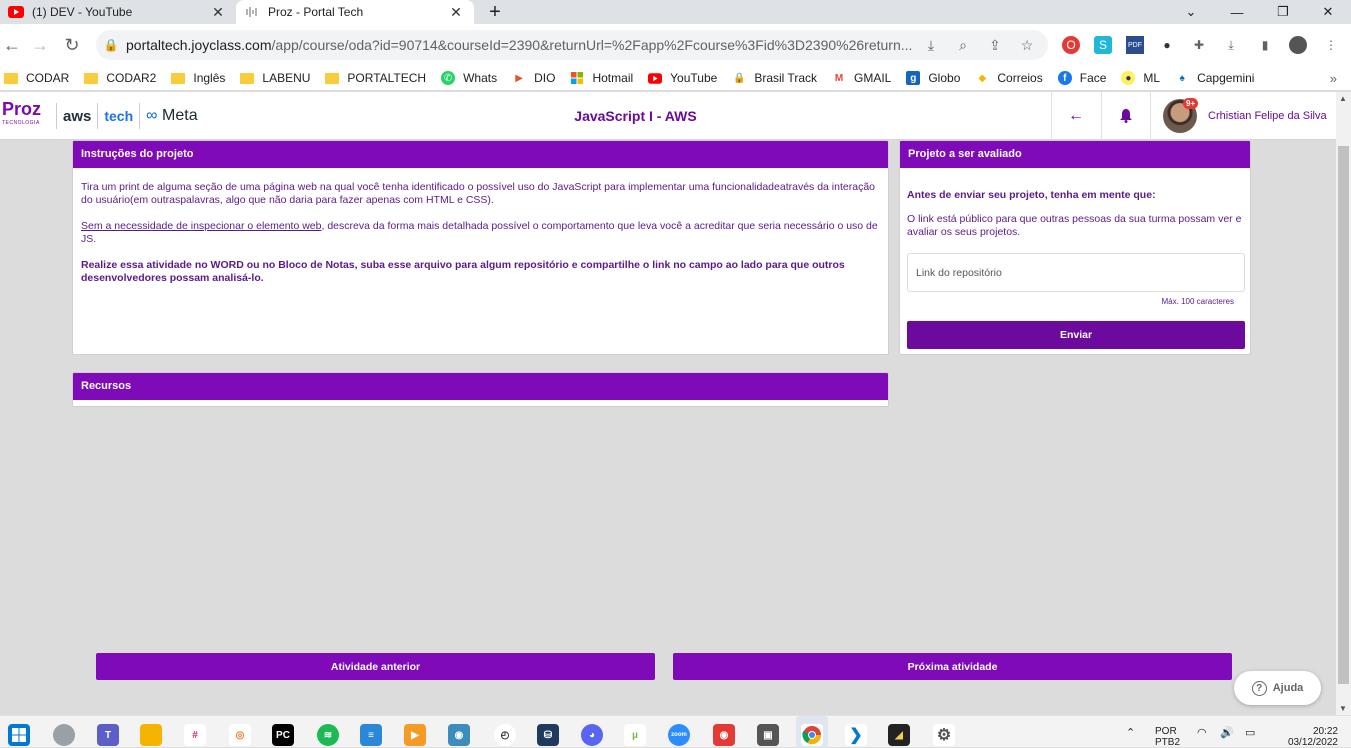  I want to click on side-panel-icon: ▮, so click(1265, 45).